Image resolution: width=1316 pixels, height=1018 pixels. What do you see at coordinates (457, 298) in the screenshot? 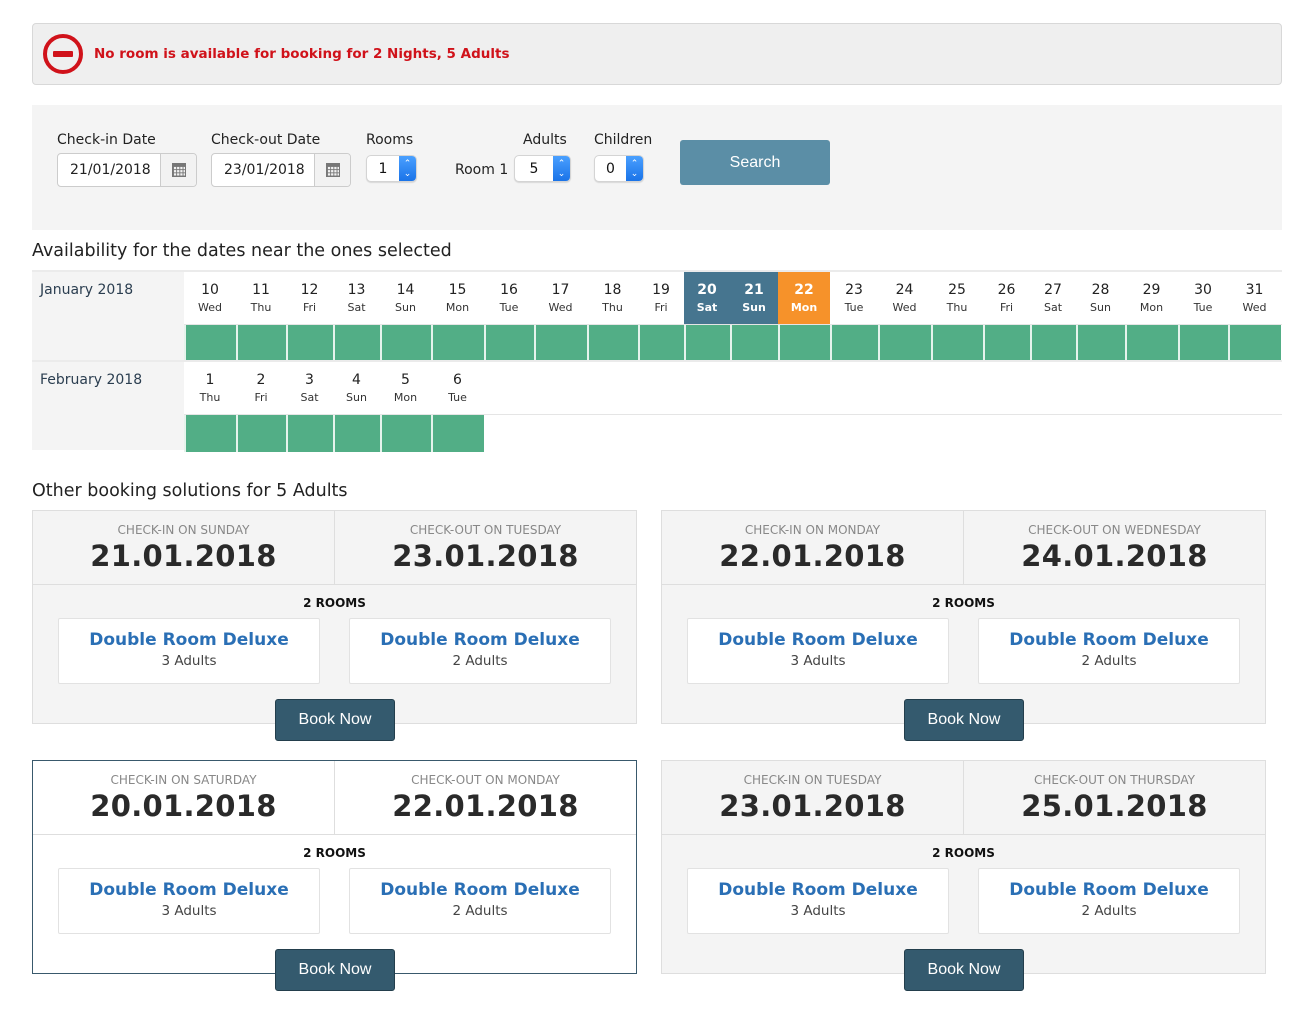
I see `day-header: 15 Mon` at bounding box center [457, 298].